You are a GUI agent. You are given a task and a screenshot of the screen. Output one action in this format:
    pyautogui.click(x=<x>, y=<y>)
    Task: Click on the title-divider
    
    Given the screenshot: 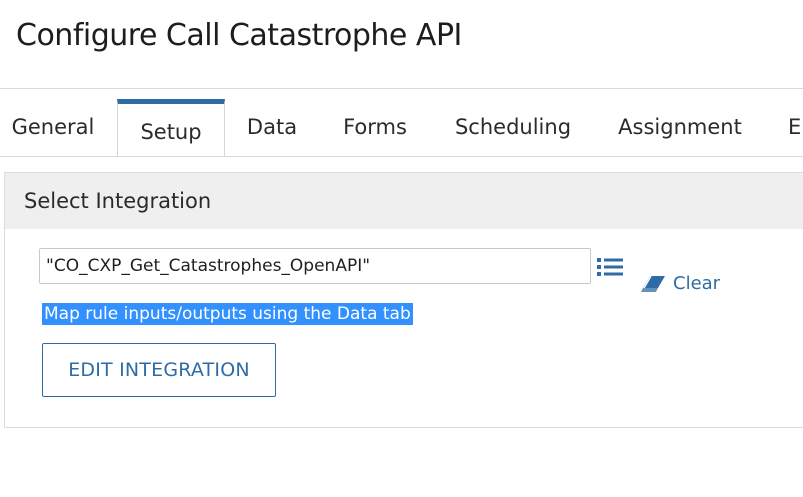 What is the action you would take?
    pyautogui.click(x=401, y=88)
    